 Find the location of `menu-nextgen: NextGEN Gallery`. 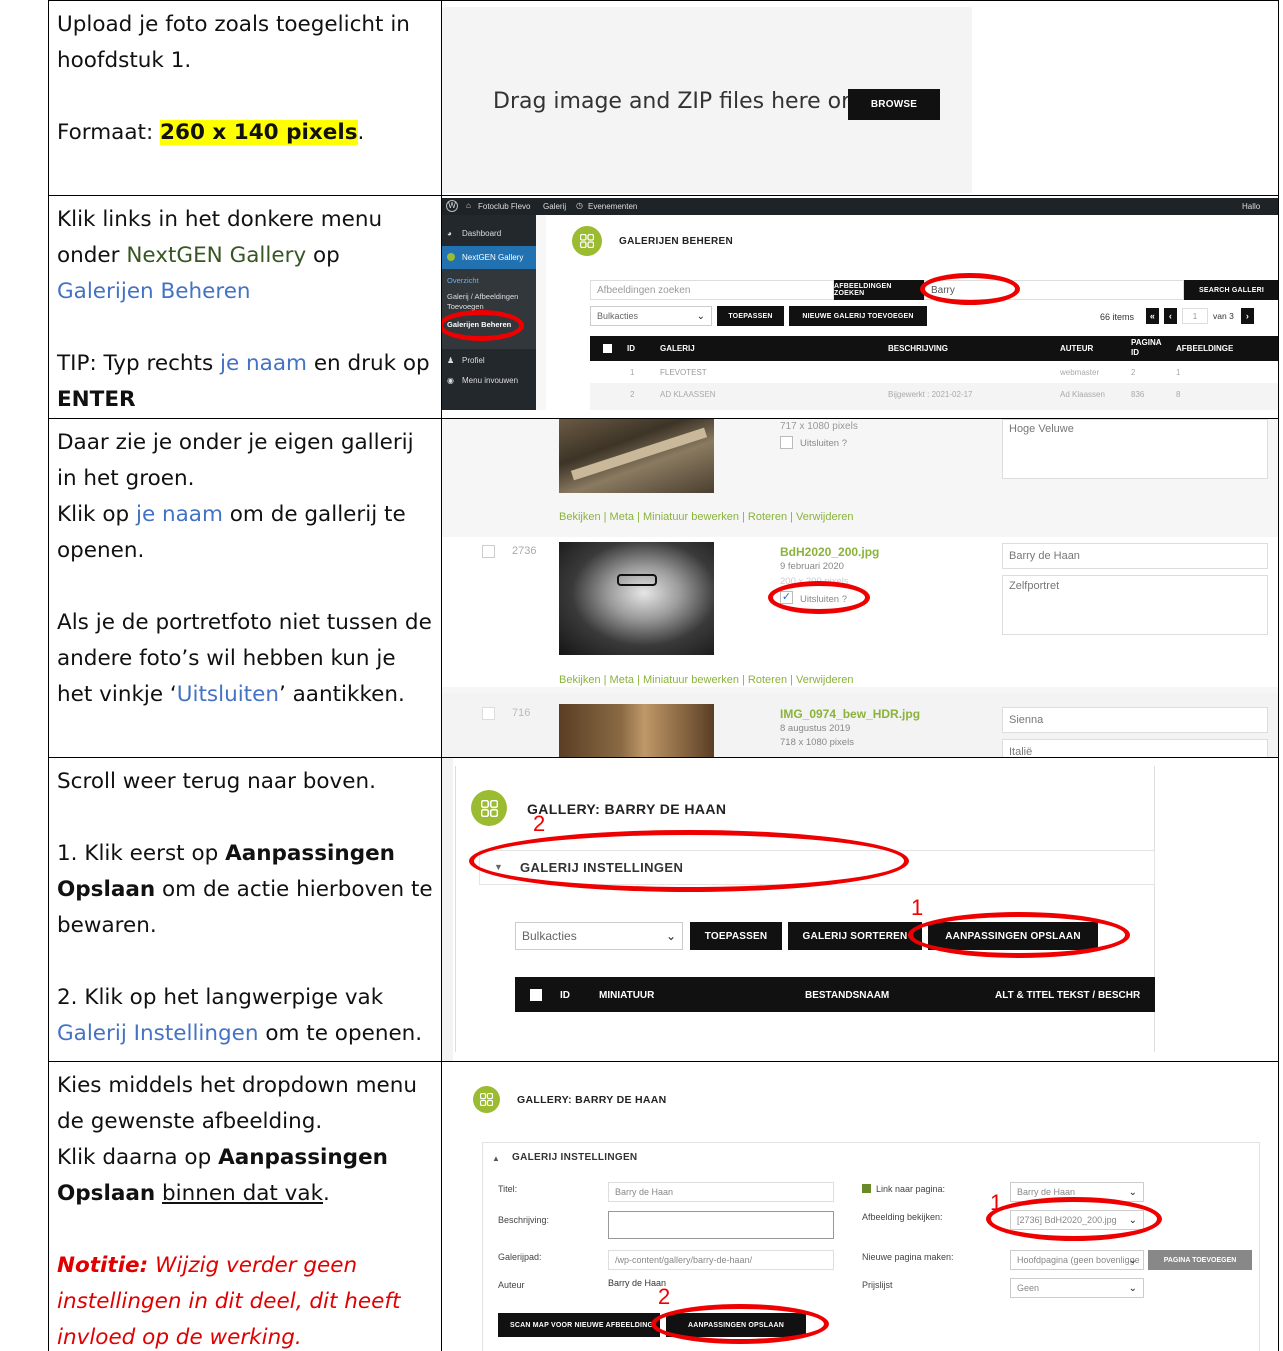

menu-nextgen: NextGEN Gallery is located at coordinates (489, 257).